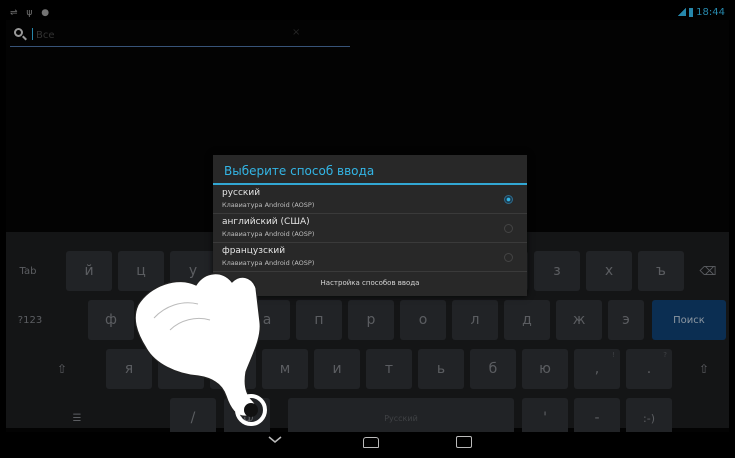 This screenshot has width=735, height=458. Describe the element at coordinates (370, 200) in the screenshot. I see `ime-option-russian: русский Клавиатура Android (AOSP)` at that location.